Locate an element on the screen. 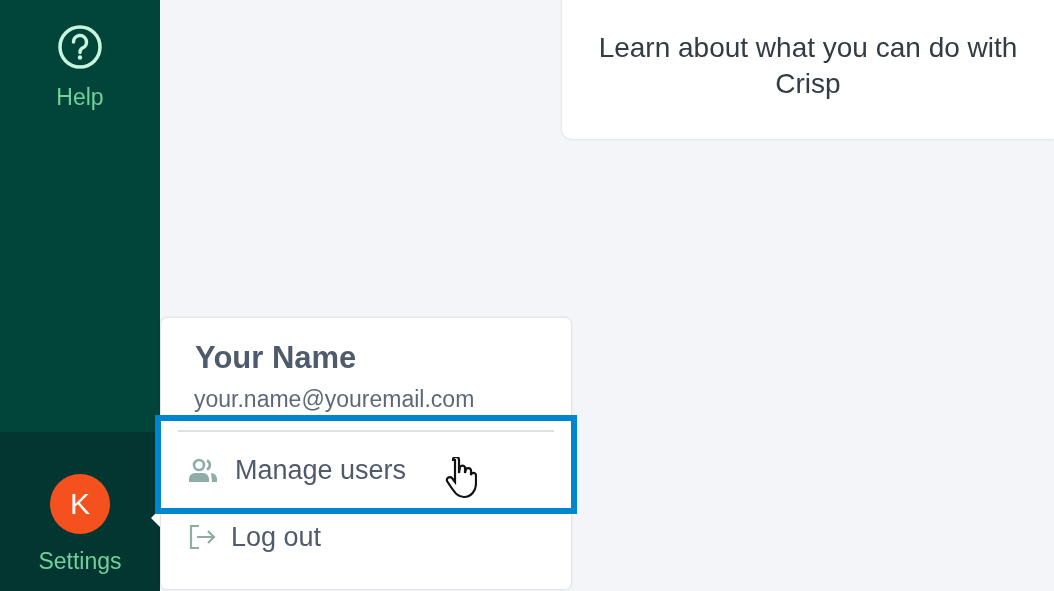  user-name: Your Name is located at coordinates (276, 358).